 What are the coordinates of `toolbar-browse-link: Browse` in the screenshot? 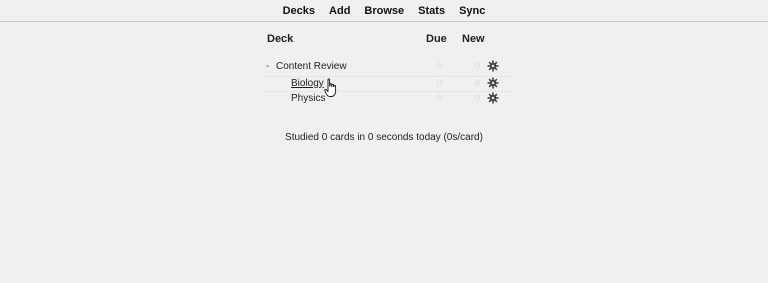 It's located at (384, 11).